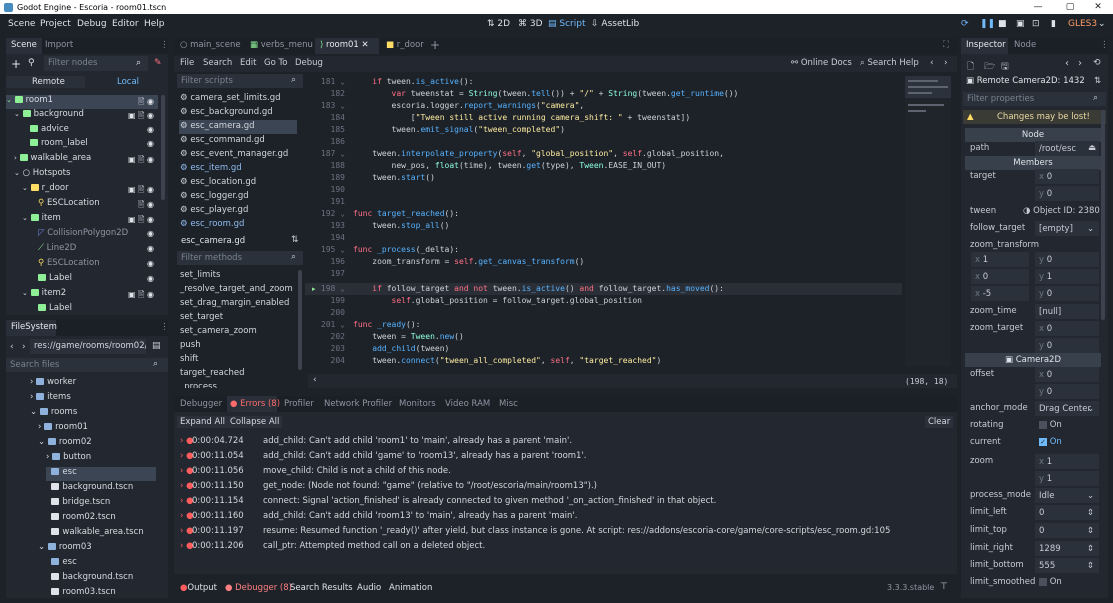 The image size is (1113, 603). Describe the element at coordinates (158, 63) in the screenshot. I see `scene-script-icon: ✎` at that location.